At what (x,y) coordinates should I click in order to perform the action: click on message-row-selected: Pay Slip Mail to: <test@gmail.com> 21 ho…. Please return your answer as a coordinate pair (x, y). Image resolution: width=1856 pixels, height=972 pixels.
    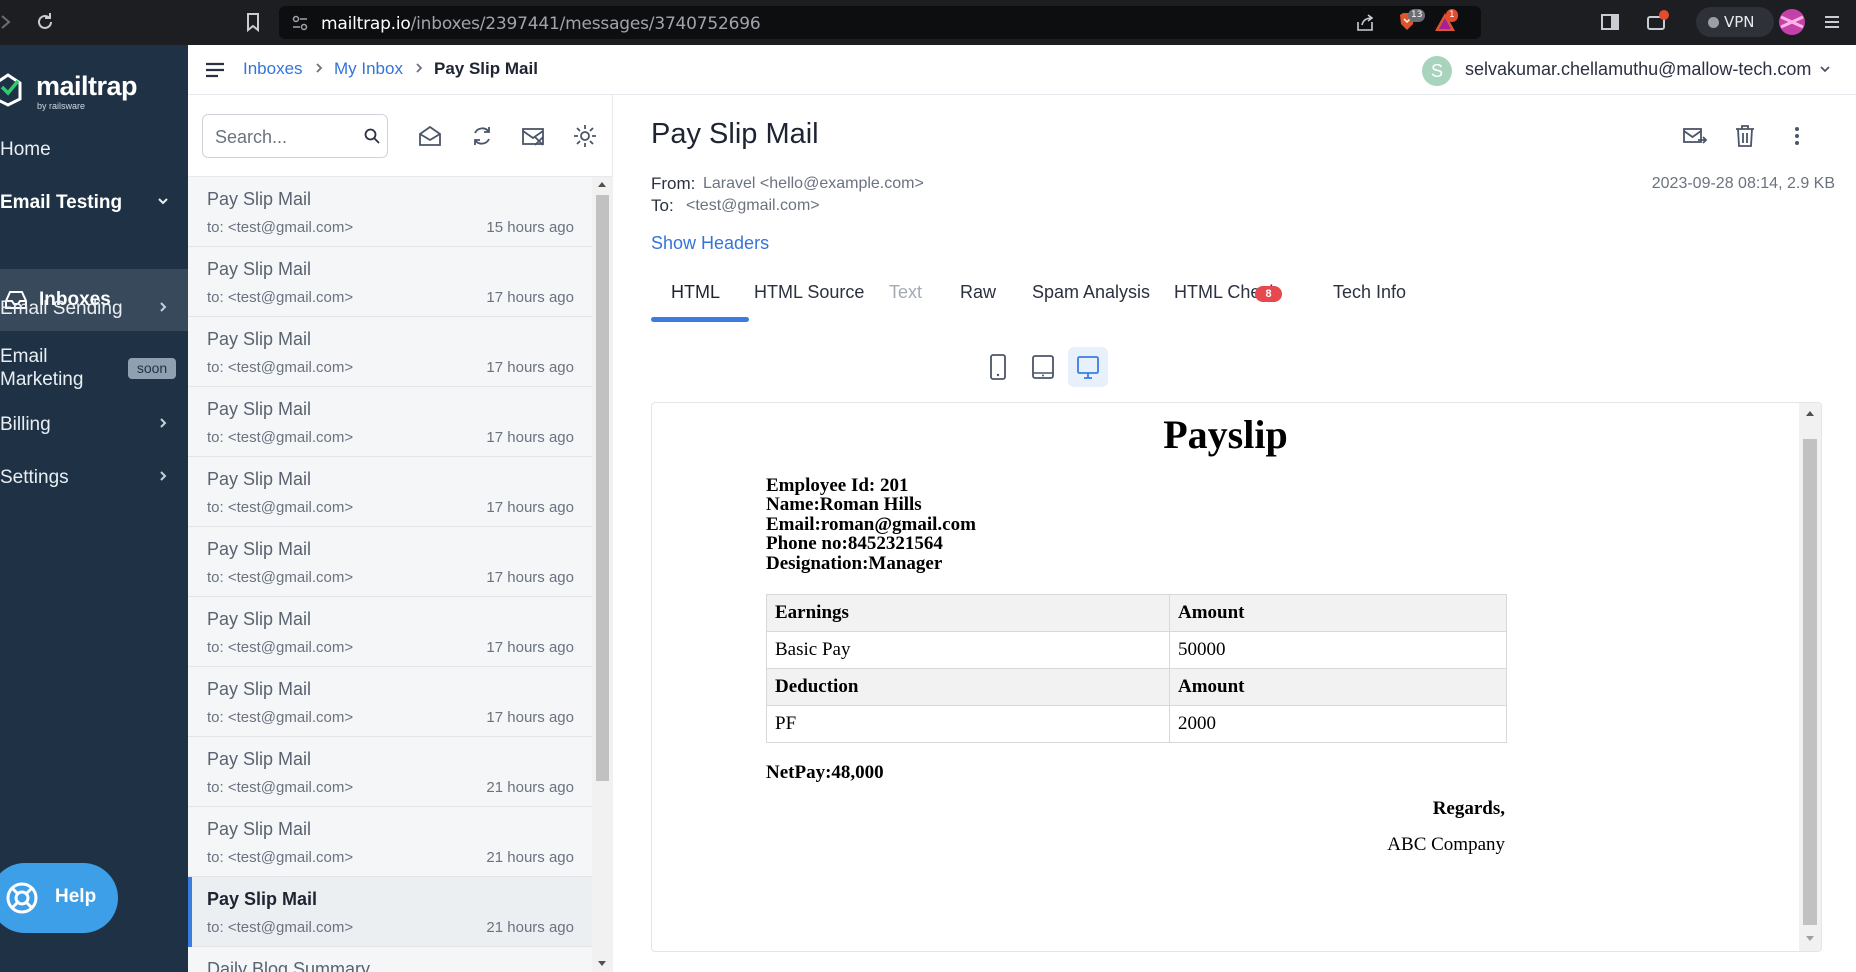
    Looking at the image, I should click on (390, 912).